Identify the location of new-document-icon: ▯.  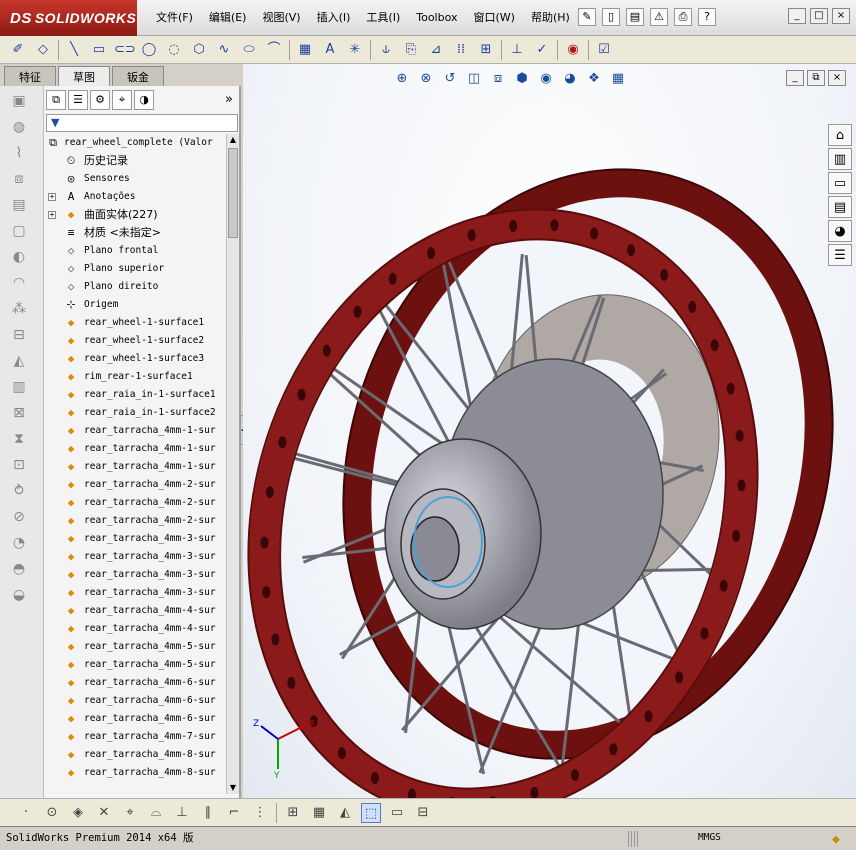
(611, 17).